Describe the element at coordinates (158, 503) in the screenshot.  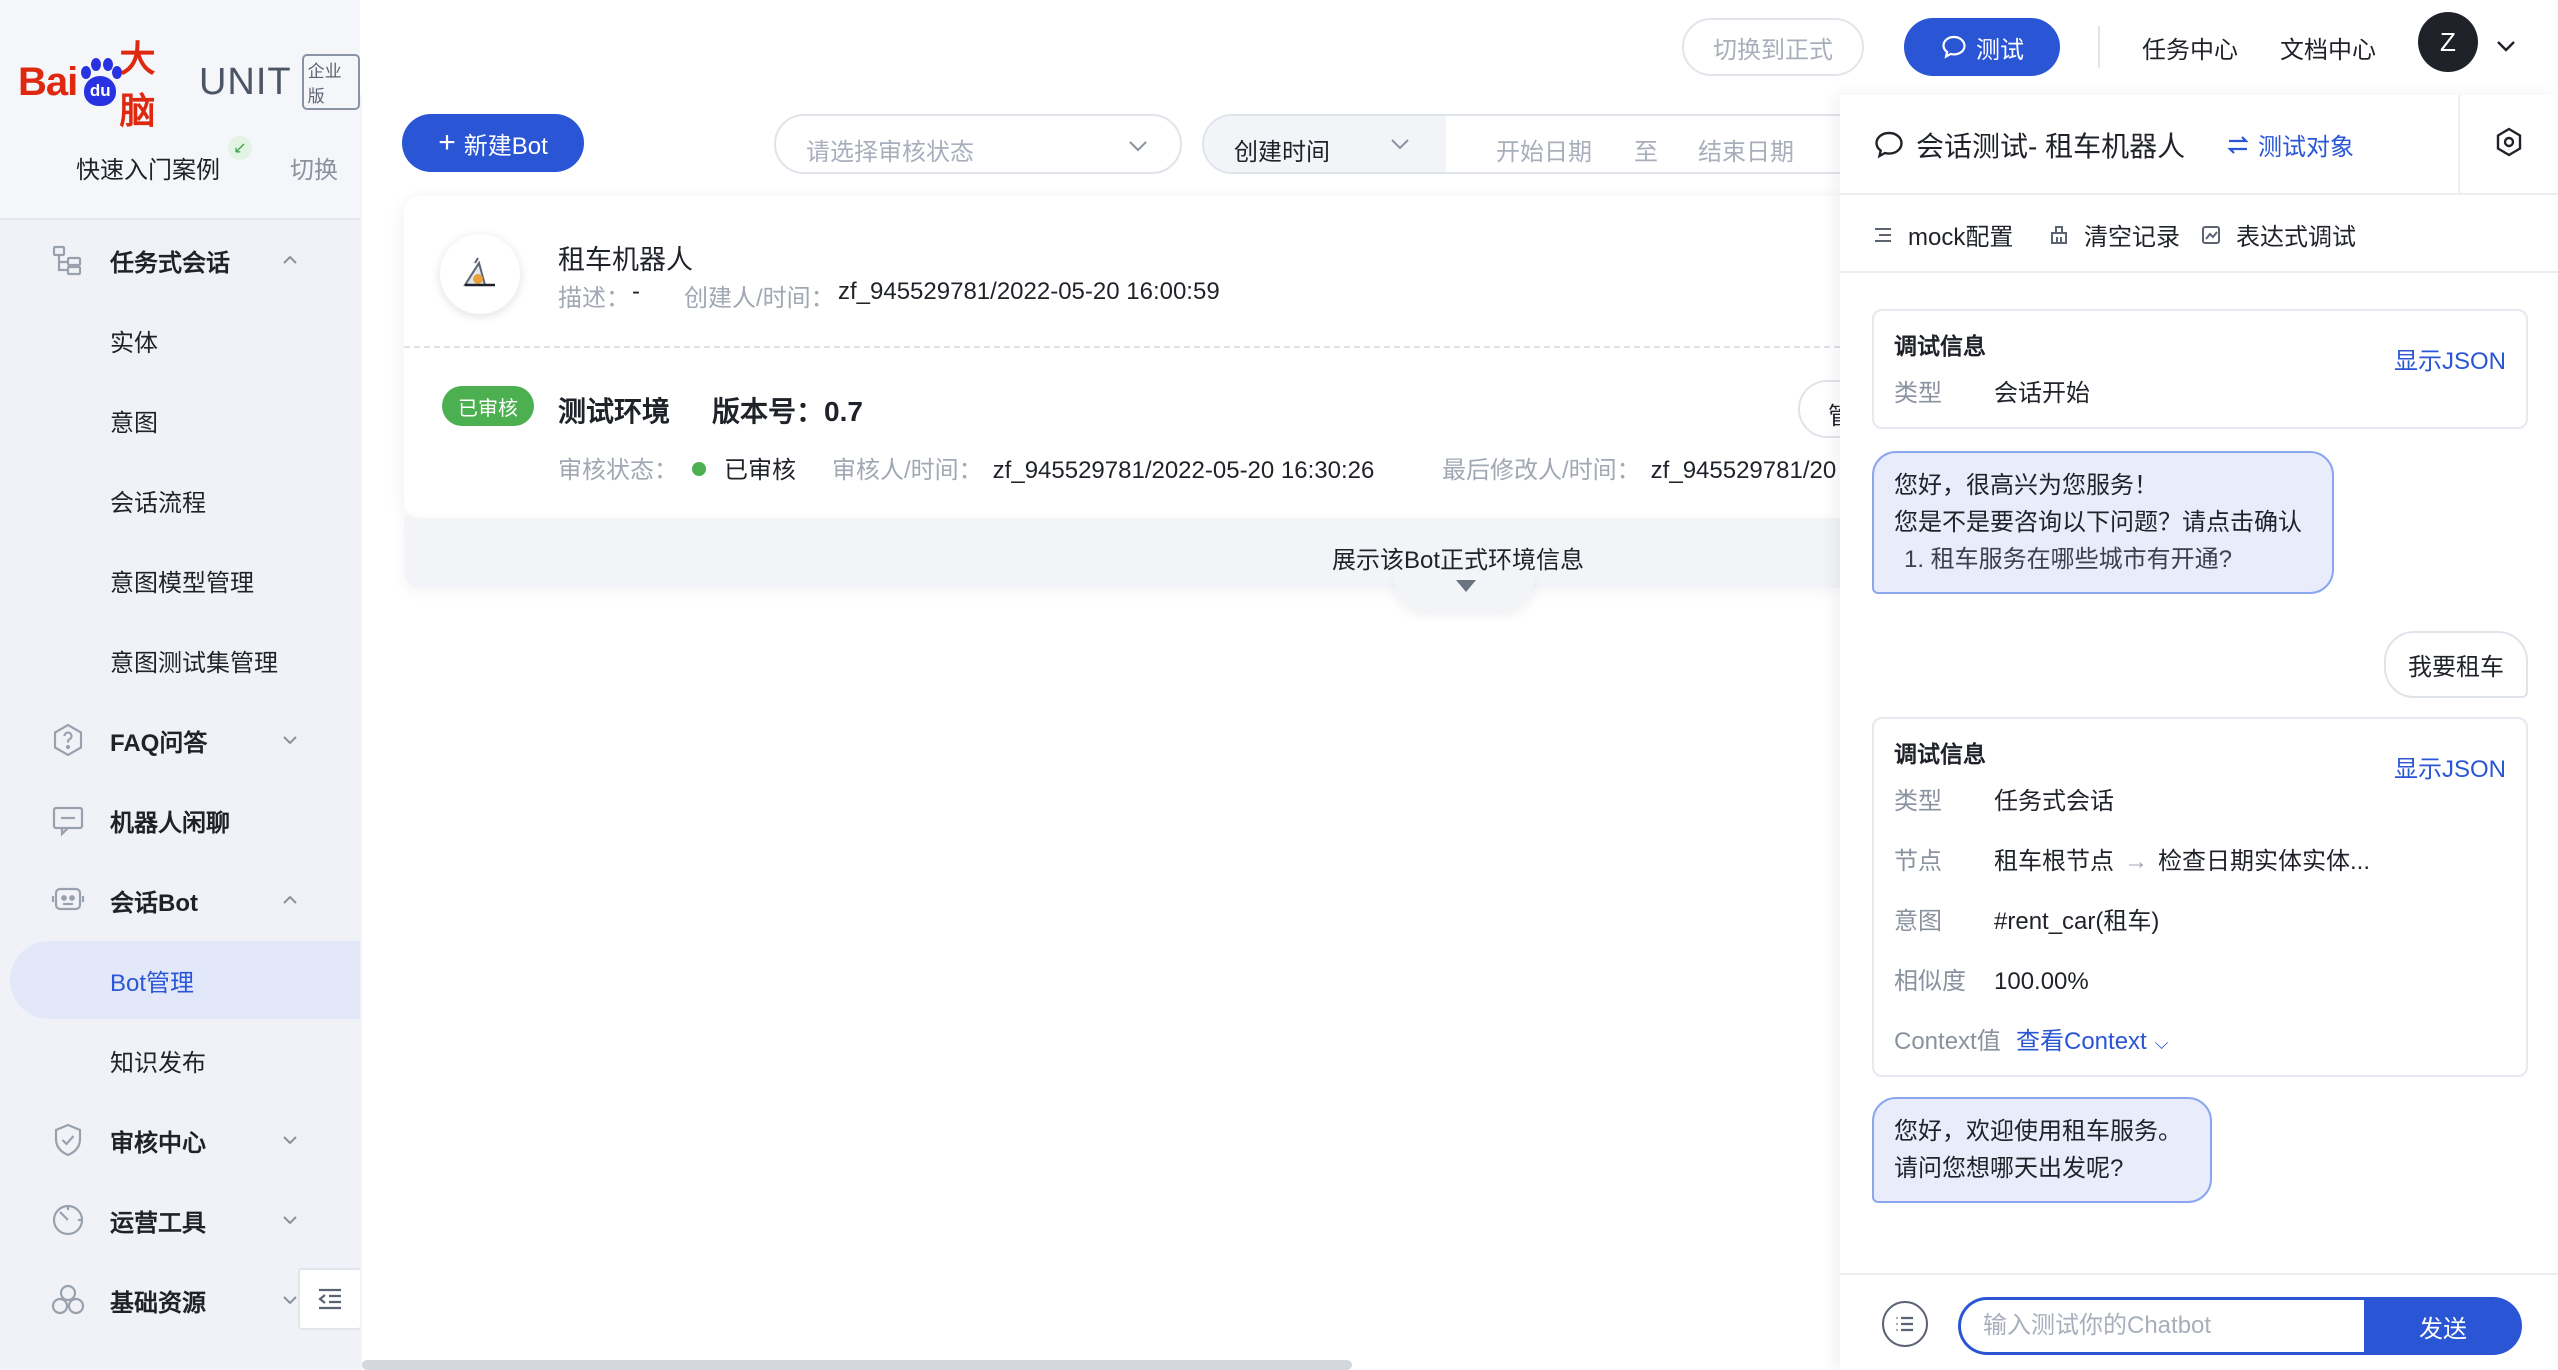
I see `sidebar-item-label: 会话流程` at that location.